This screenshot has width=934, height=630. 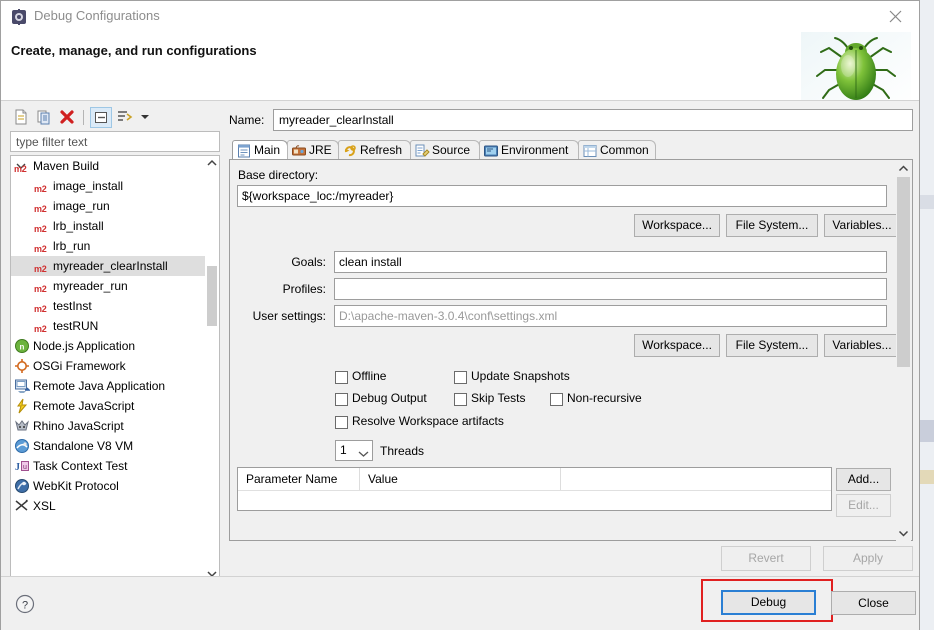 I want to click on tab-main: Main, so click(x=260, y=150).